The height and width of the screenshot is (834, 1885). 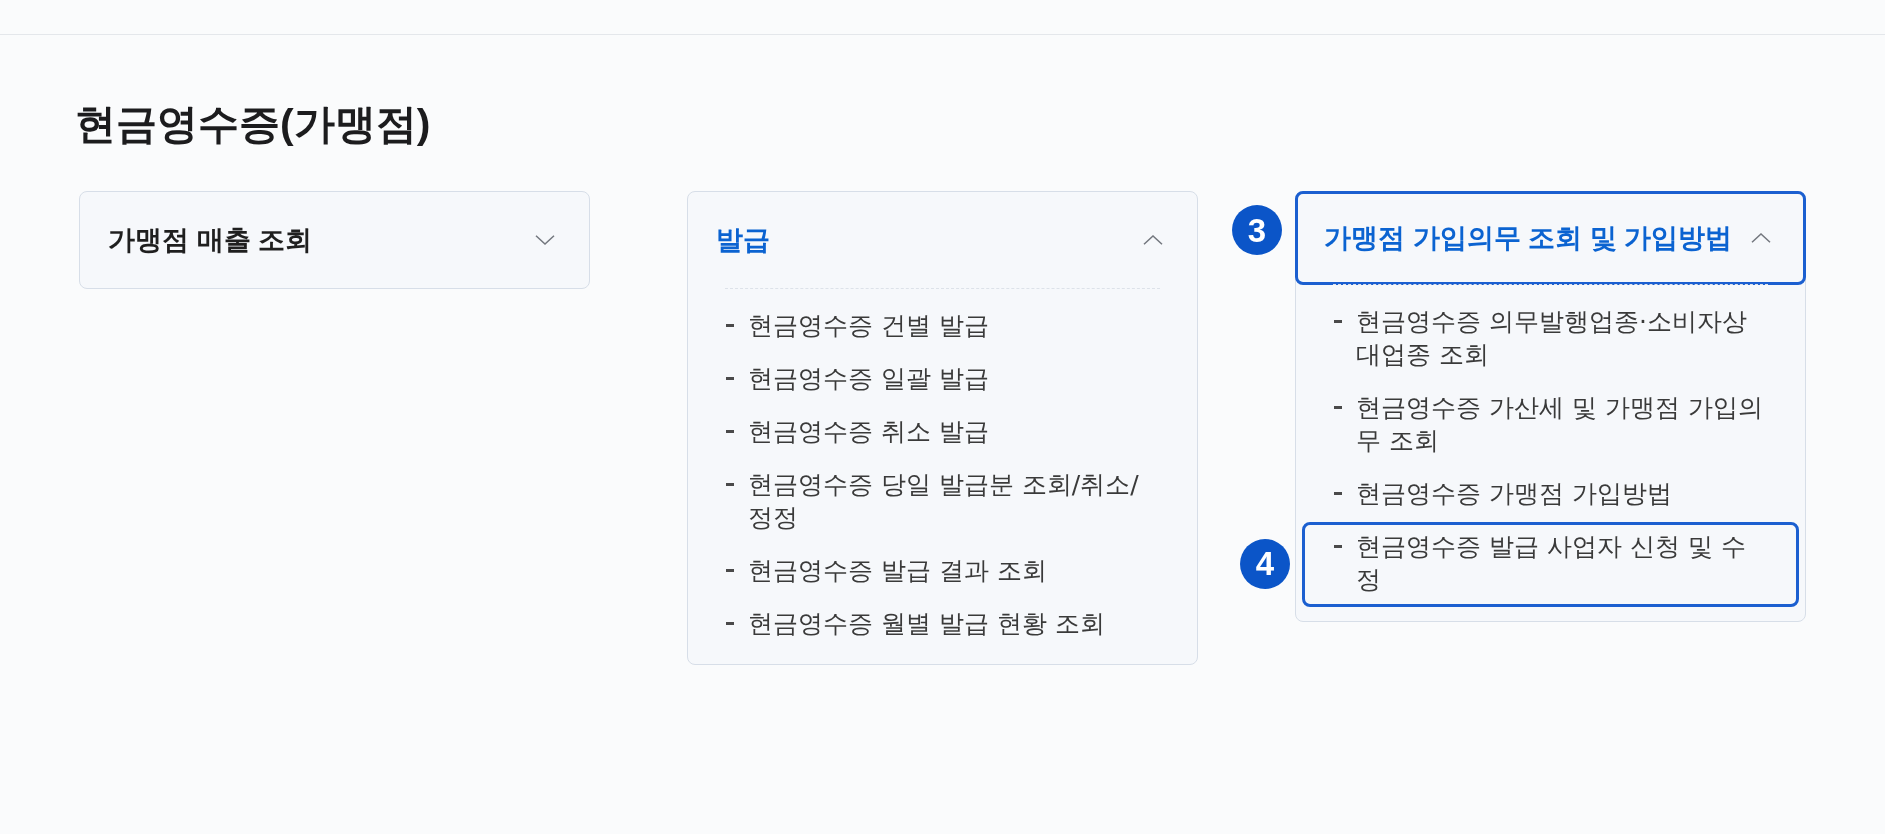 What do you see at coordinates (1550, 238) in the screenshot?
I see `accordion-header: 가맹점 가입의무 조회 및 가입방법` at bounding box center [1550, 238].